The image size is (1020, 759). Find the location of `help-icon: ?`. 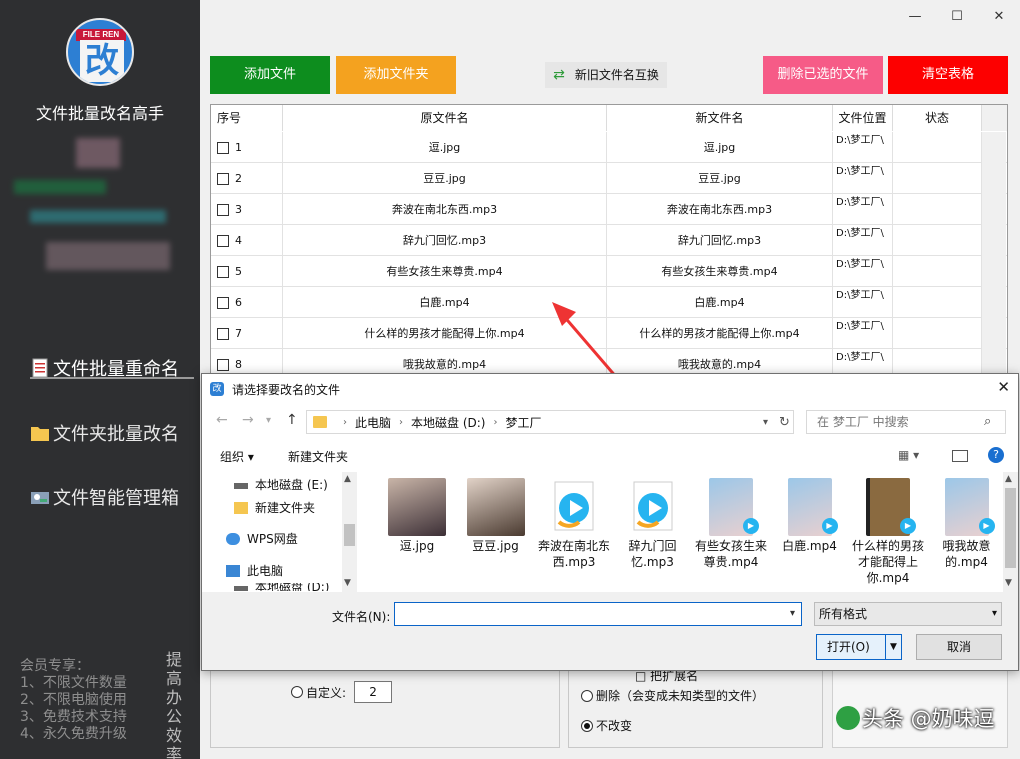

help-icon: ? is located at coordinates (996, 455).